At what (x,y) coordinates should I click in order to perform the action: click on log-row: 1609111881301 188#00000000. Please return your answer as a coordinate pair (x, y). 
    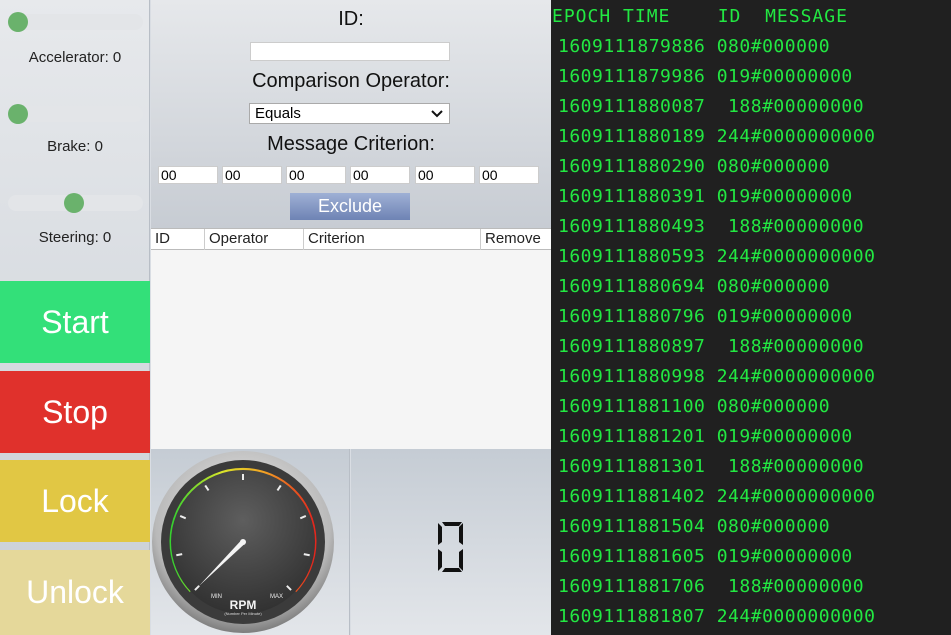
    Looking at the image, I should click on (711, 466).